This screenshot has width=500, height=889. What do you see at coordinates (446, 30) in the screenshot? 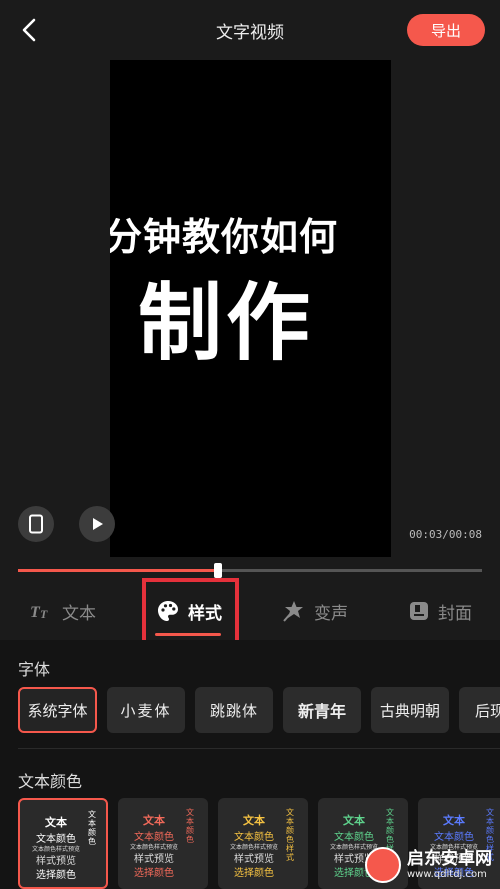
I see `export-button: 导出` at bounding box center [446, 30].